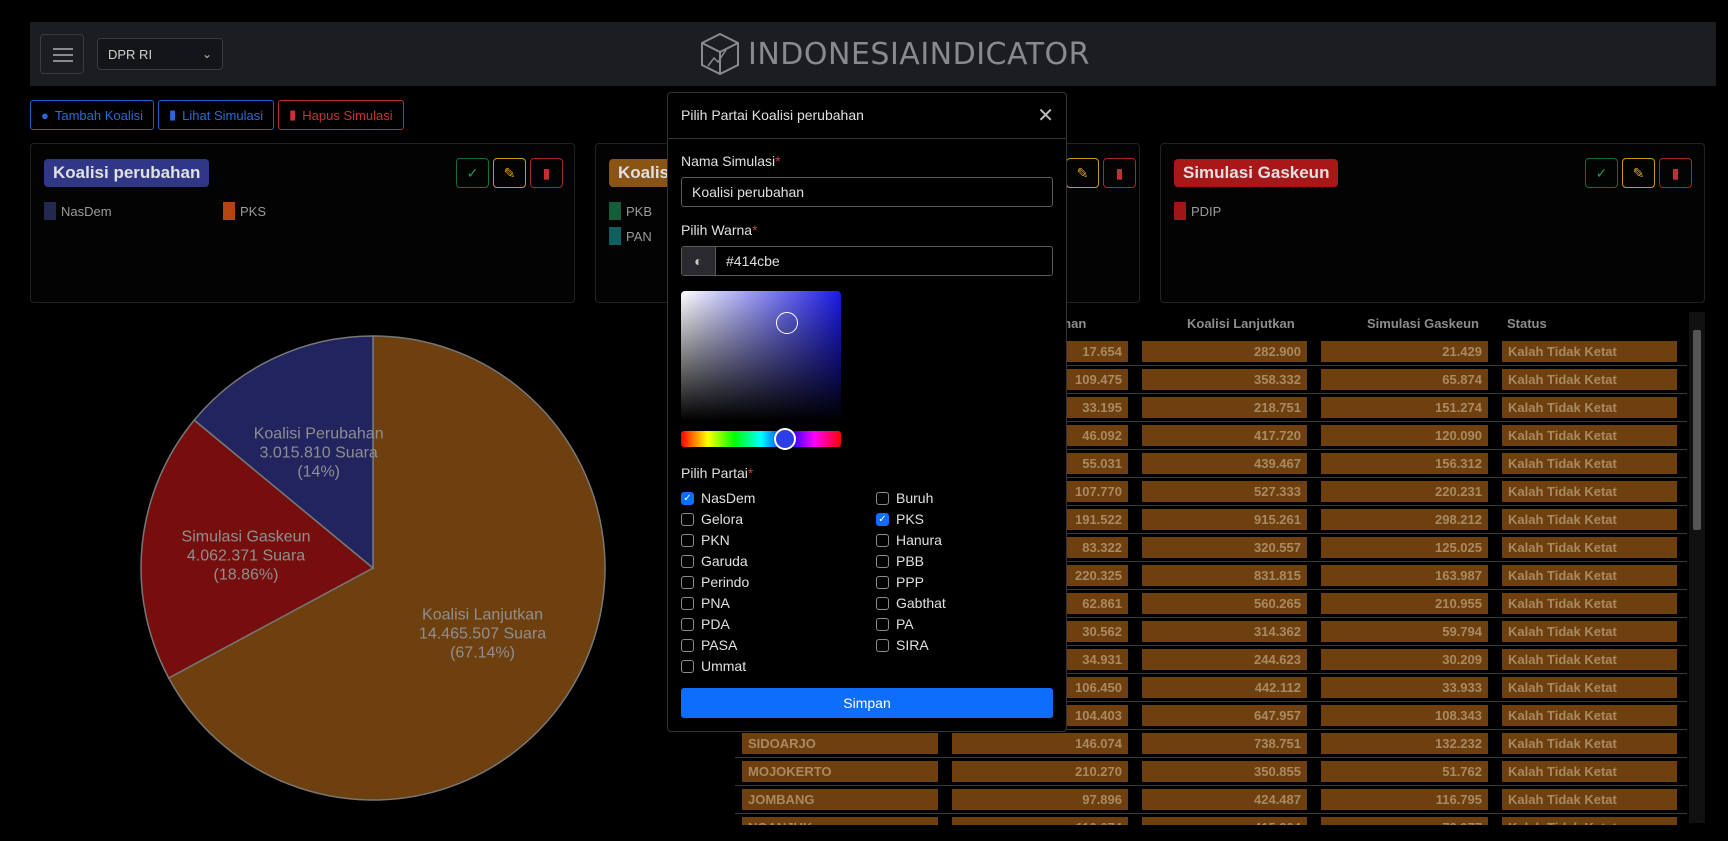 The height and width of the screenshot is (841, 1728). What do you see at coordinates (341, 115) in the screenshot?
I see `delete-simulation-button: ▮ Hapus Simulasi` at bounding box center [341, 115].